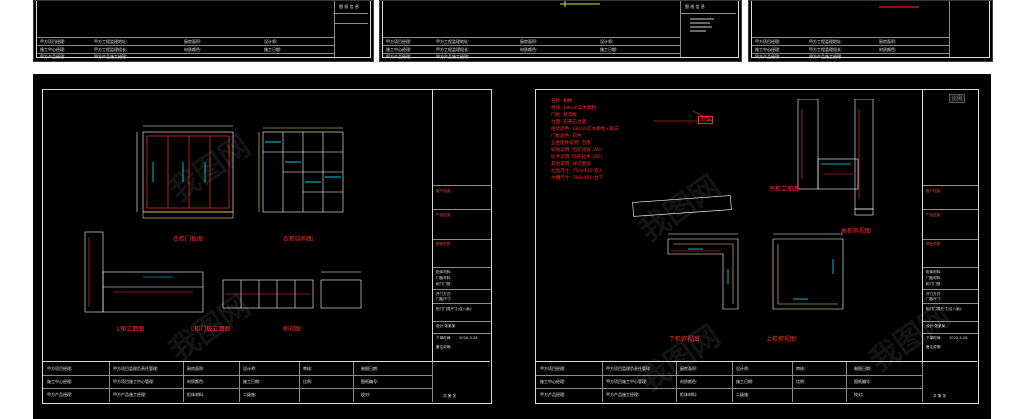  Describe the element at coordinates (188, 239) in the screenshot. I see `label-front-door: 衣柜门板图` at that location.